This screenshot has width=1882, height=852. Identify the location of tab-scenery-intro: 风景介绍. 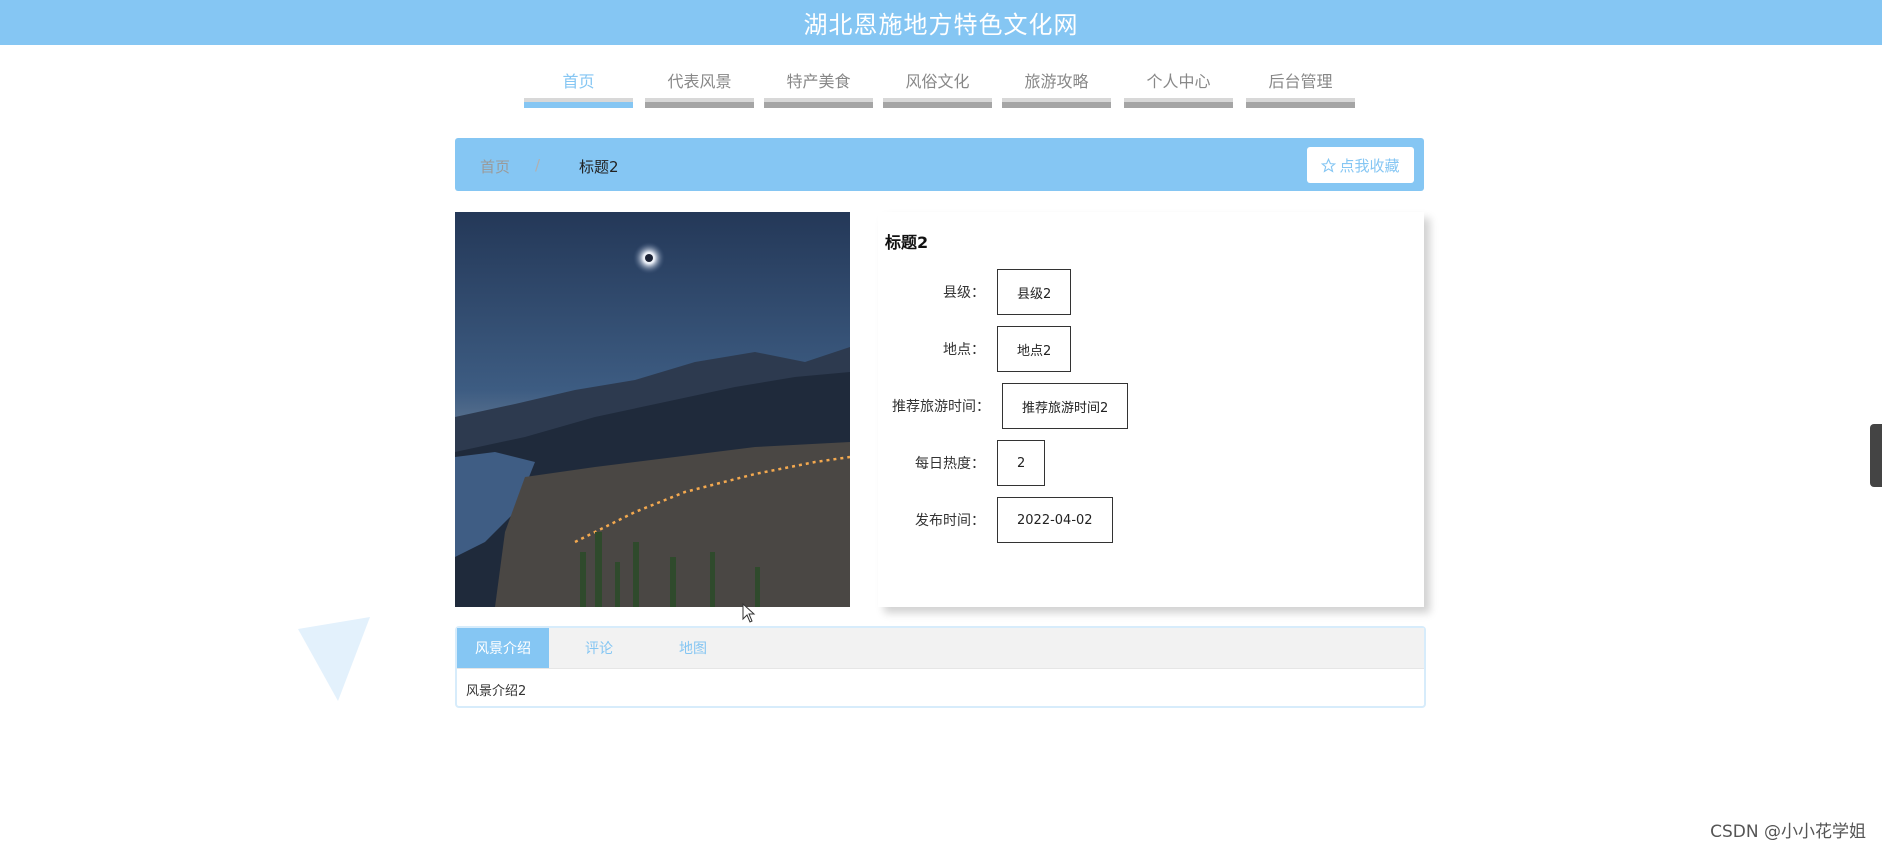
(503, 648).